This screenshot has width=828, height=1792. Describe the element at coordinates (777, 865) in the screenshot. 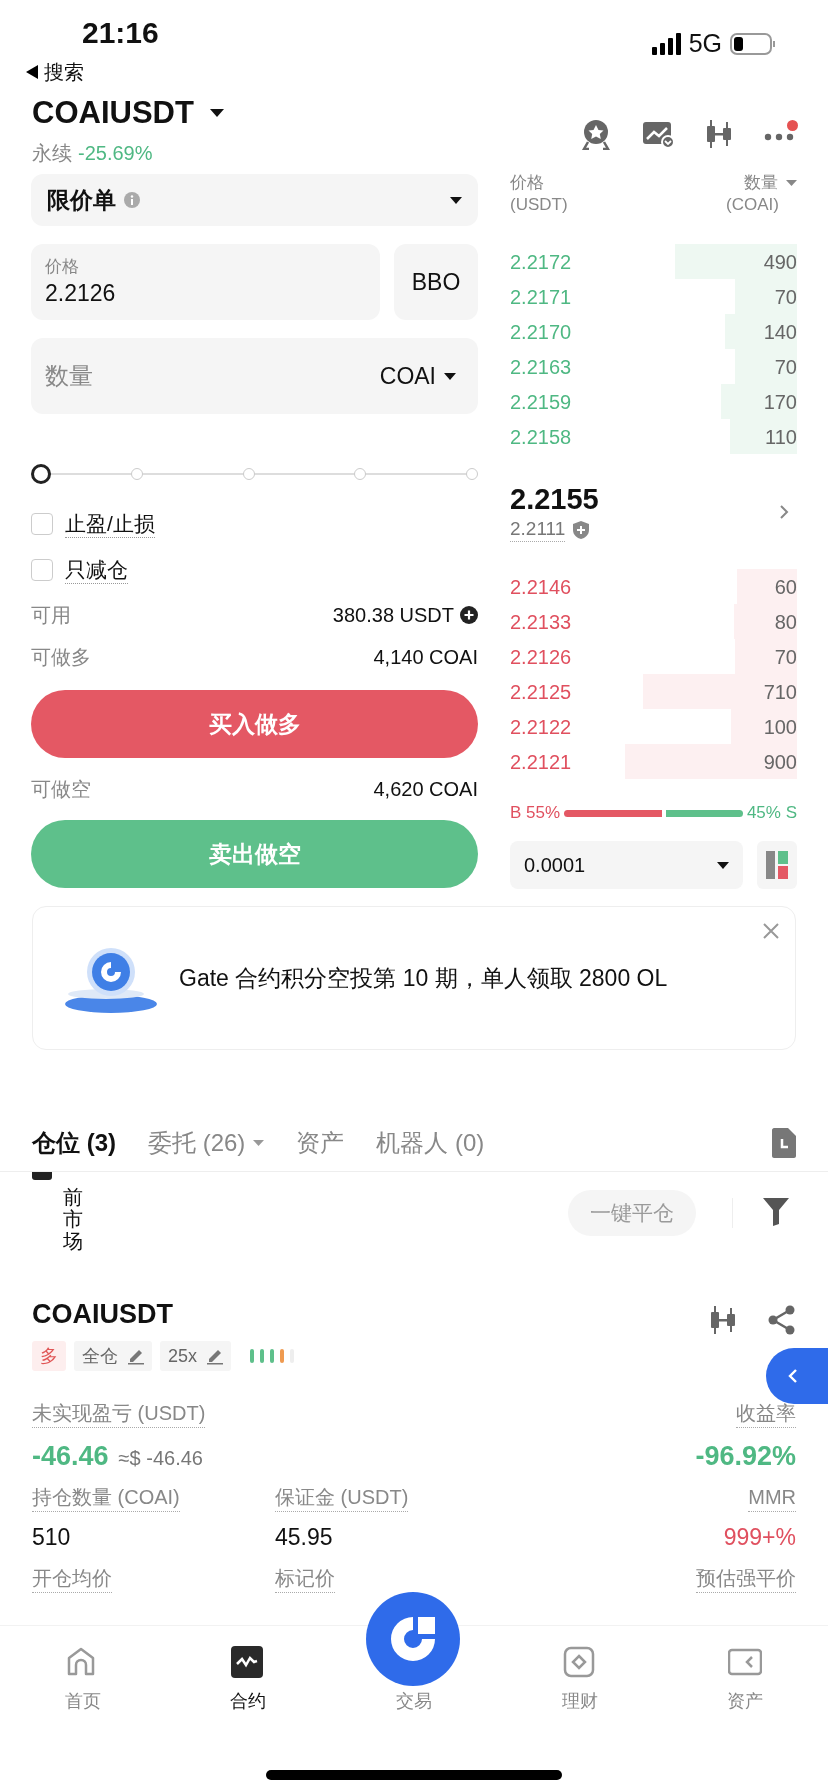

I see `layout-toggle-icon` at that location.